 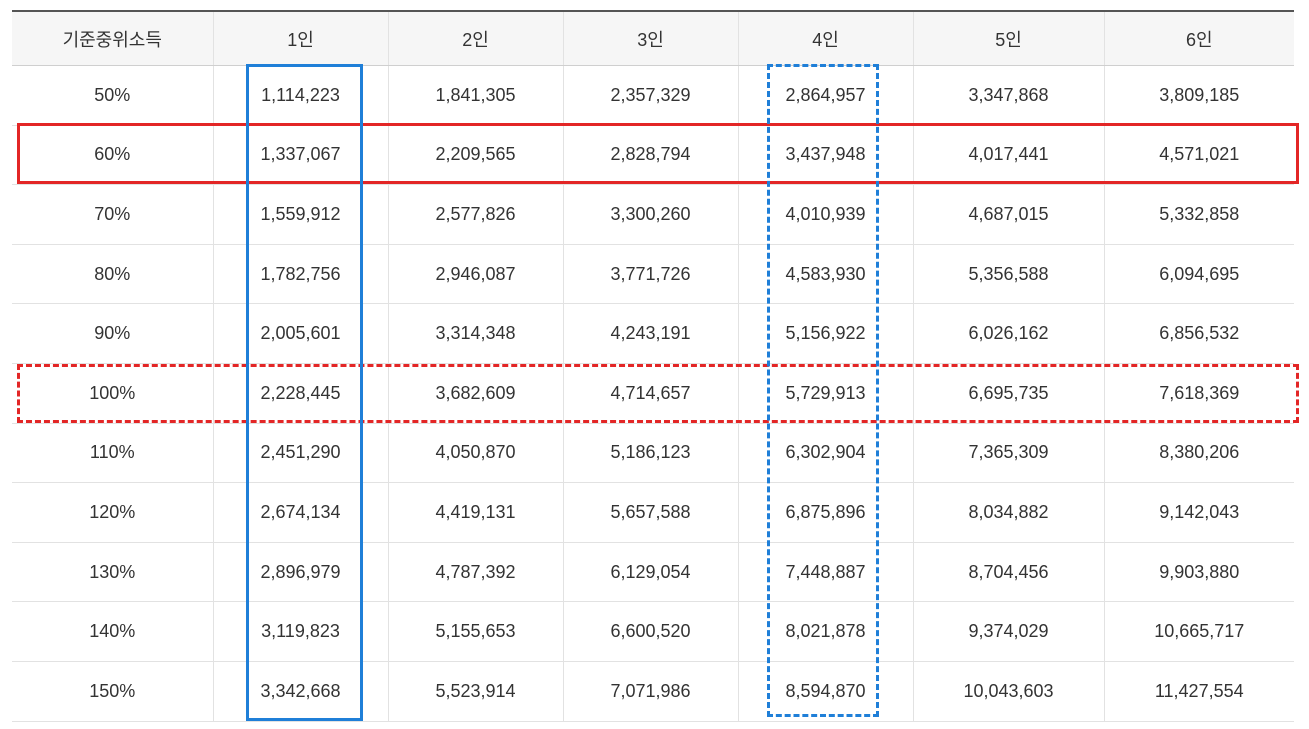 What do you see at coordinates (113, 38) in the screenshot?
I see `header-cell-median-income: 기준중위소득` at bounding box center [113, 38].